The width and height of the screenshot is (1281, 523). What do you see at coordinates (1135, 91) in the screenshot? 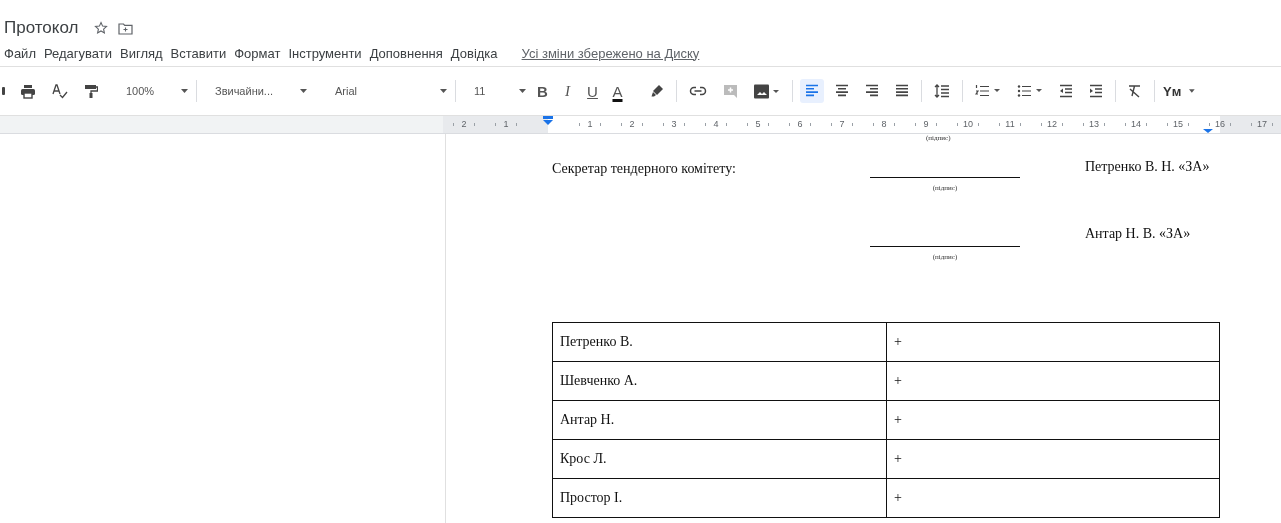
I see `clear-formatting-icon` at bounding box center [1135, 91].